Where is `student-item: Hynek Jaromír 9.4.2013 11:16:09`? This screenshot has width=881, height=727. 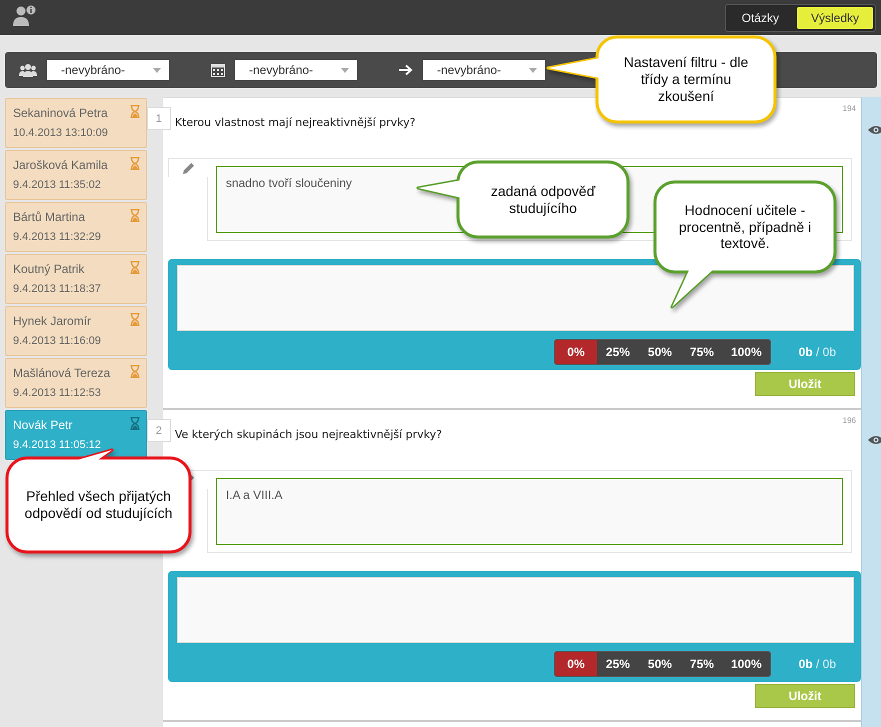
student-item: Hynek Jaromír 9.4.2013 11:16:09 is located at coordinates (76, 331).